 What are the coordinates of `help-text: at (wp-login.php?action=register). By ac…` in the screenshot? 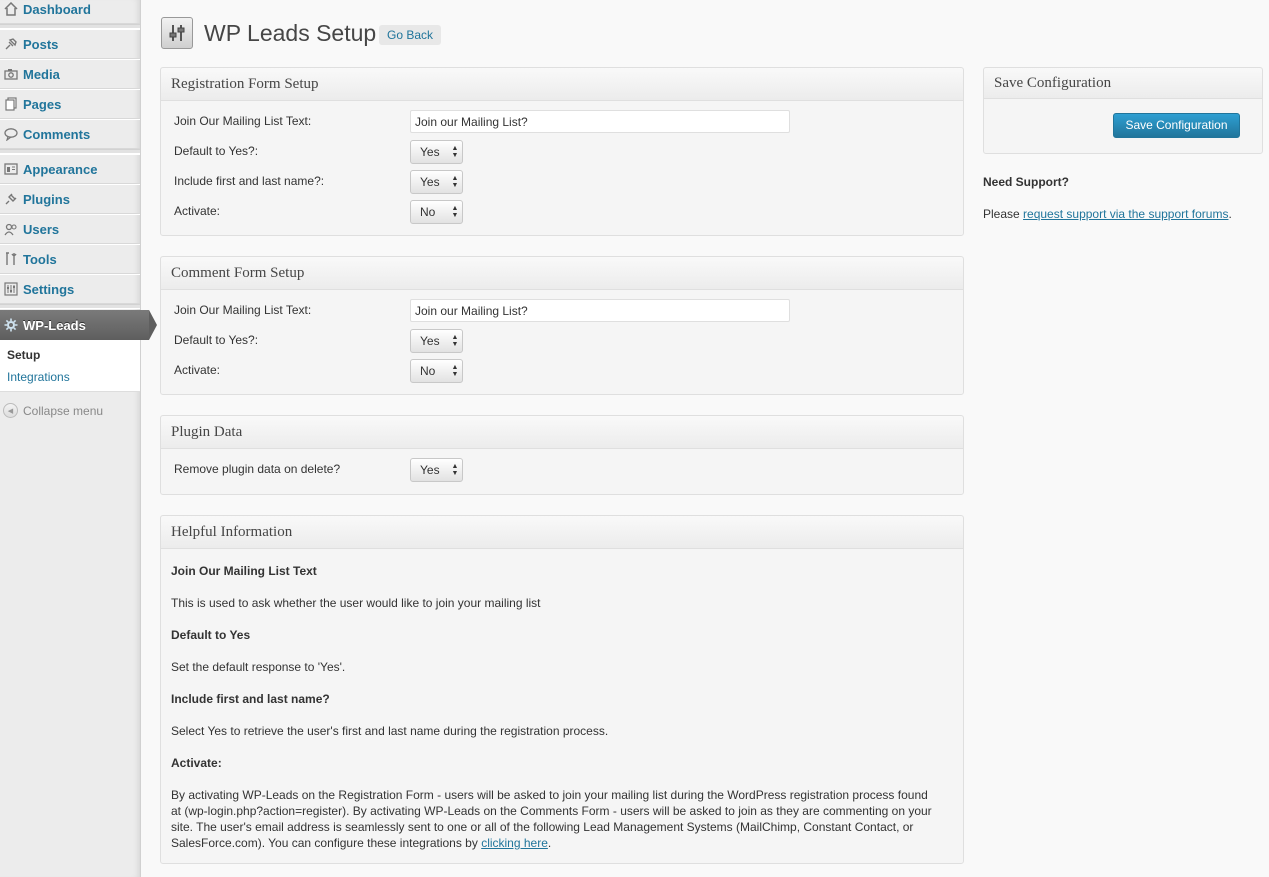 It's located at (551, 811).